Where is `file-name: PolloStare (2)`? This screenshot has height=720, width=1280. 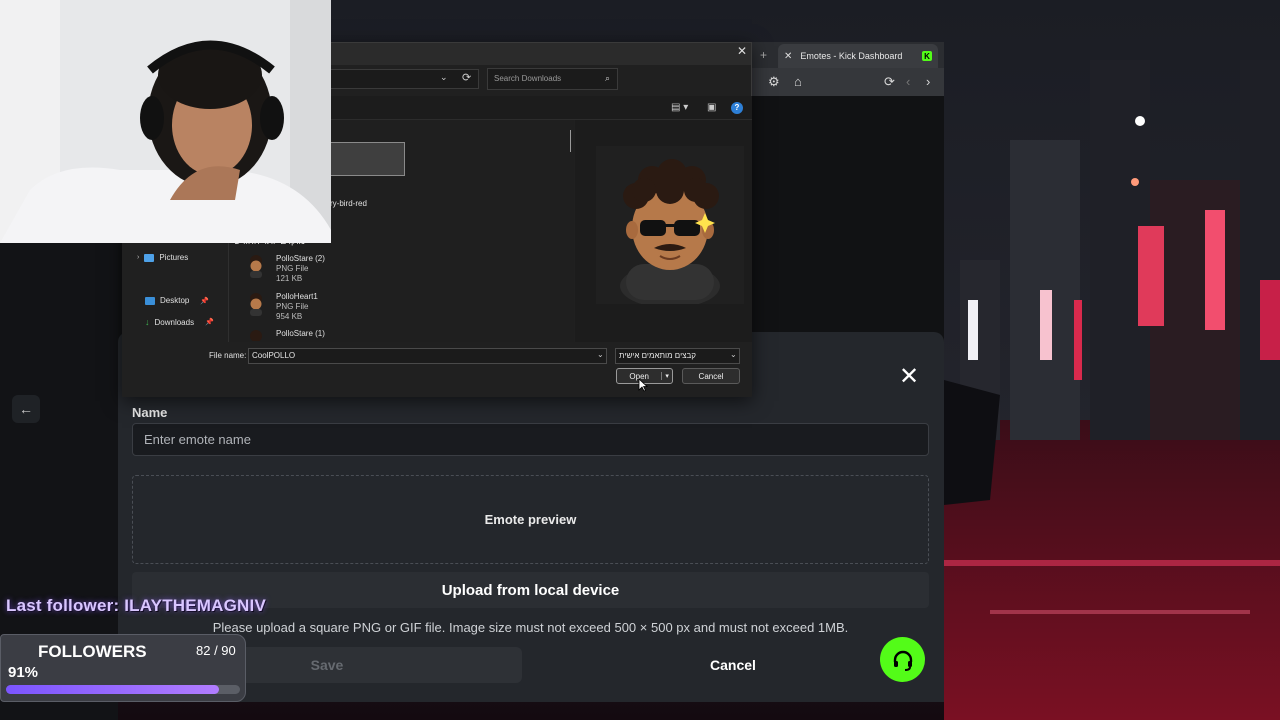 file-name: PolloStare (2) is located at coordinates (300, 258).